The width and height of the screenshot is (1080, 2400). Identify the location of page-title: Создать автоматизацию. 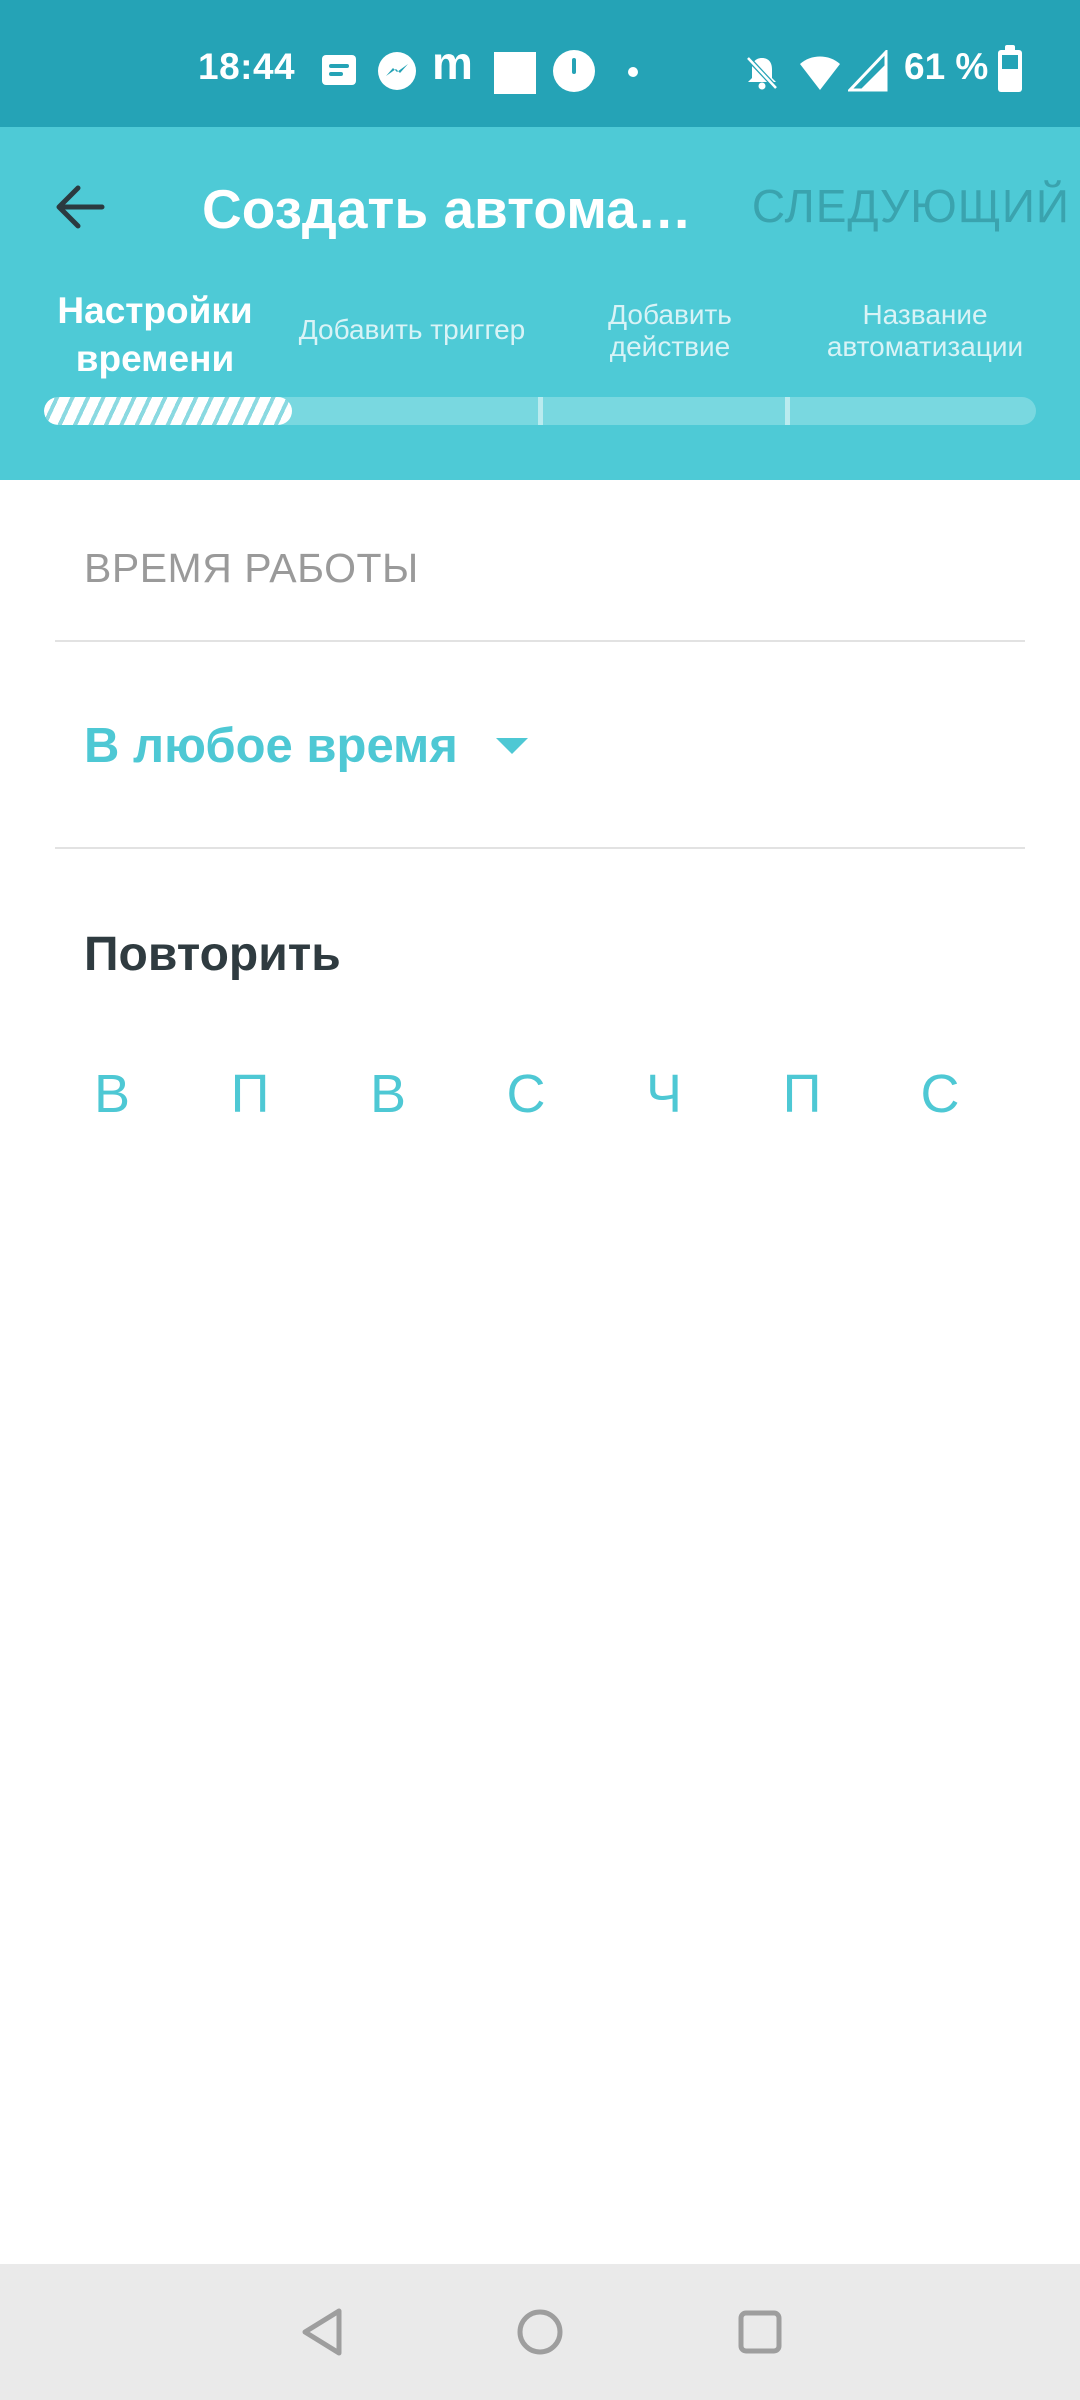
(457, 209).